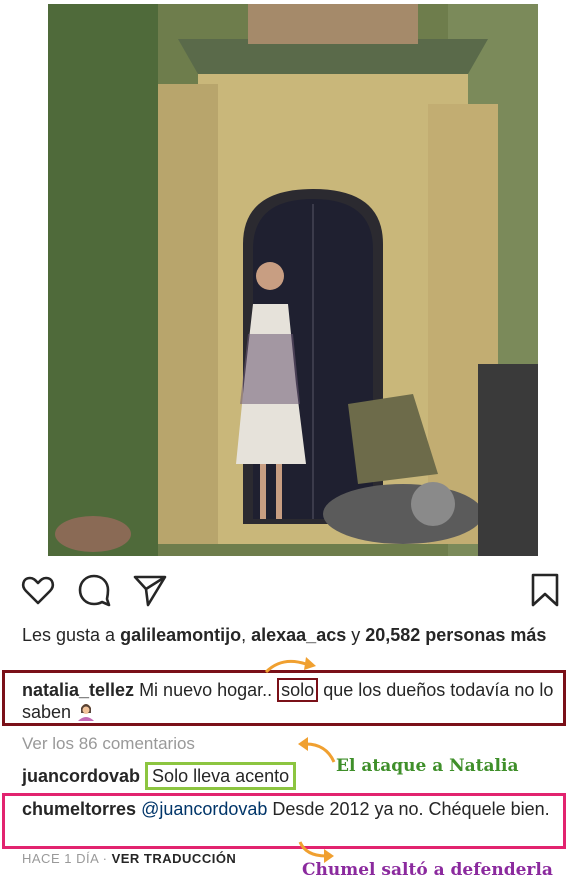 This screenshot has width=576, height=886. What do you see at coordinates (317, 750) in the screenshot?
I see `arrow-to-comment` at bounding box center [317, 750].